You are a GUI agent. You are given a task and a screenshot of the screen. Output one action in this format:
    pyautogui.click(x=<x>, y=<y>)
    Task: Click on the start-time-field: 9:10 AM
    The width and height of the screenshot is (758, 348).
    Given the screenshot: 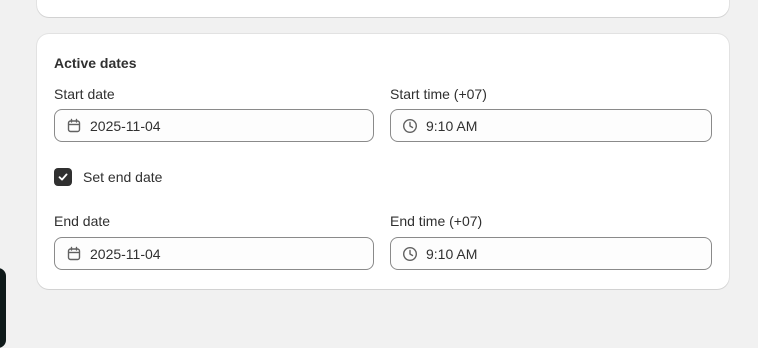 What is the action you would take?
    pyautogui.click(x=551, y=125)
    